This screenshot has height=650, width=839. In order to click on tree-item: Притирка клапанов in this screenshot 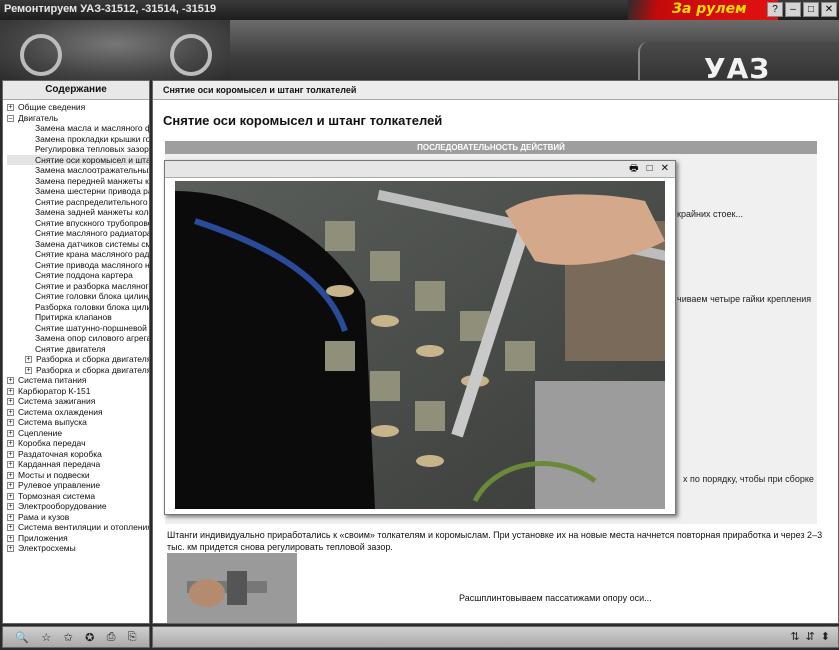, I will do `click(78, 317)`.